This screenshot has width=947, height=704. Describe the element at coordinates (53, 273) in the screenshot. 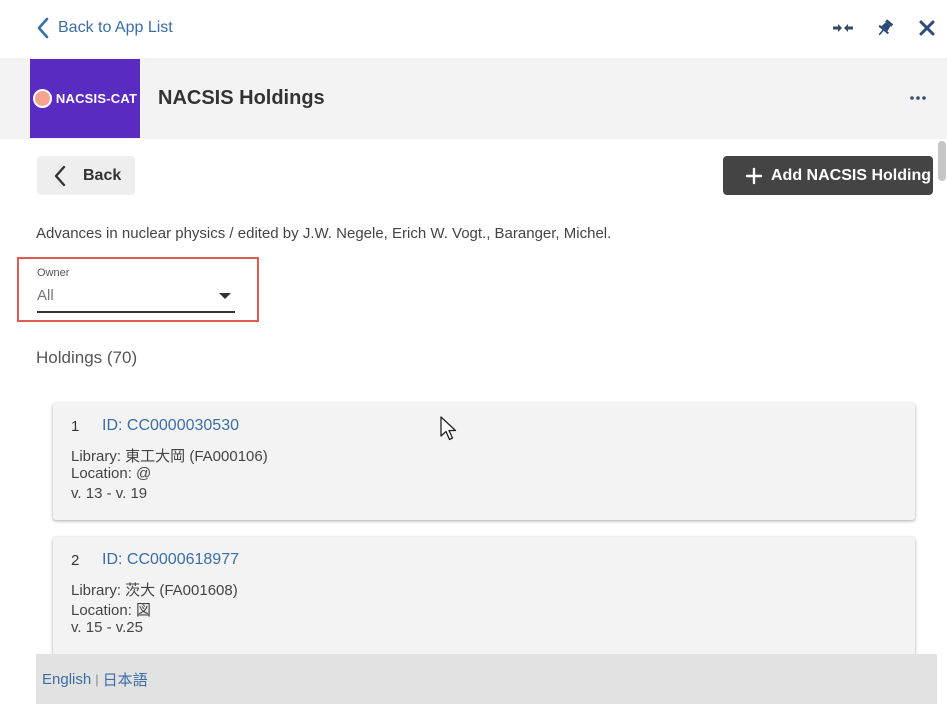

I see `owner-label: Owner` at that location.